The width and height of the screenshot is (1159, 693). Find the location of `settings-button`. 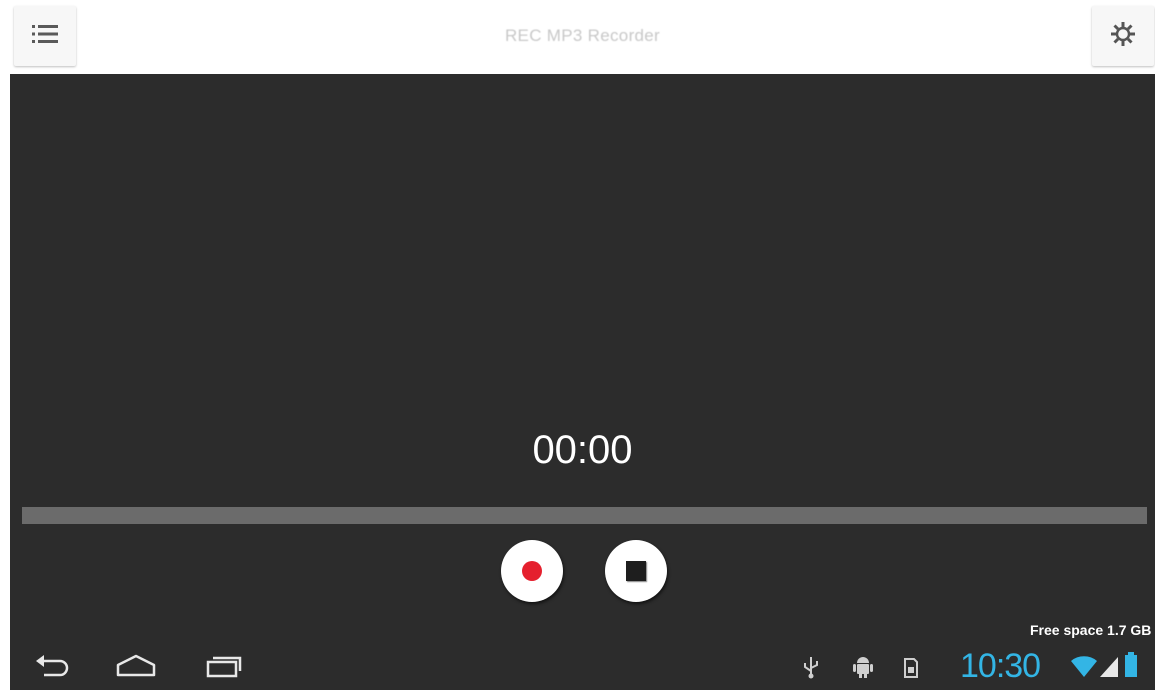

settings-button is located at coordinates (1123, 36).